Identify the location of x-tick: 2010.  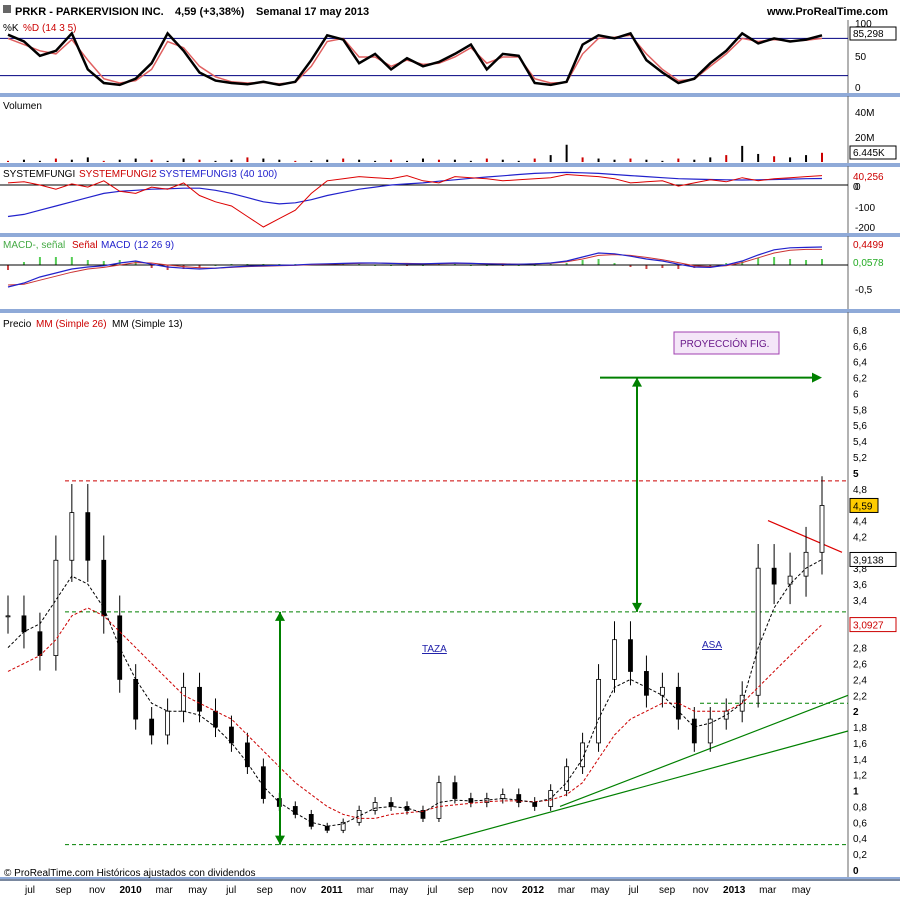
(130, 890).